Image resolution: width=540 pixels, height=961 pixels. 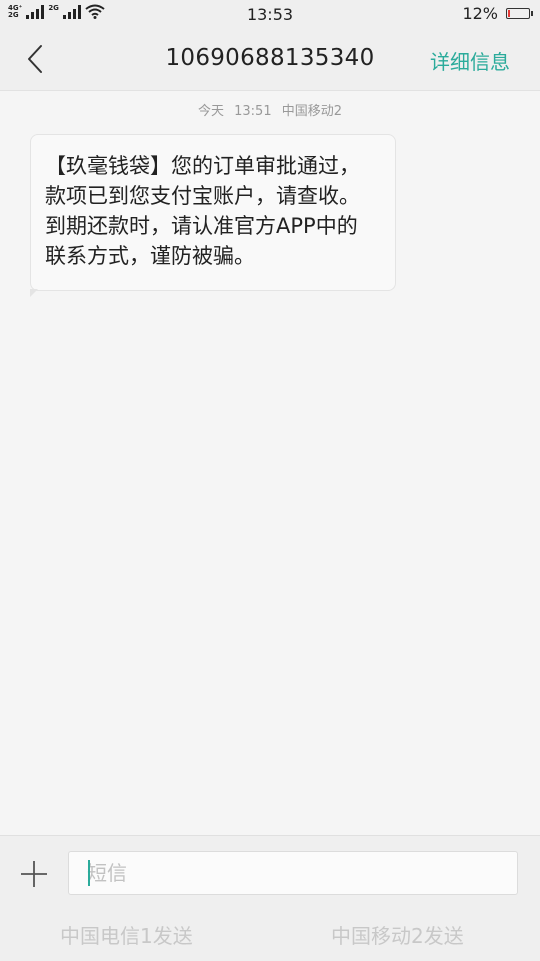 I want to click on battery-group: 12%, so click(x=497, y=13).